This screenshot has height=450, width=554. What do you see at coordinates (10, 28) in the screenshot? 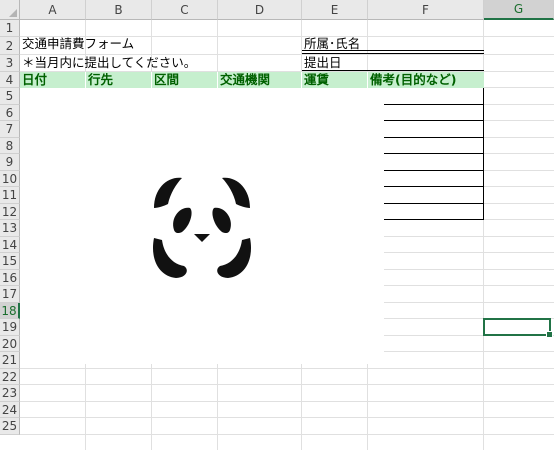
I see `row-header-1: 1` at bounding box center [10, 28].